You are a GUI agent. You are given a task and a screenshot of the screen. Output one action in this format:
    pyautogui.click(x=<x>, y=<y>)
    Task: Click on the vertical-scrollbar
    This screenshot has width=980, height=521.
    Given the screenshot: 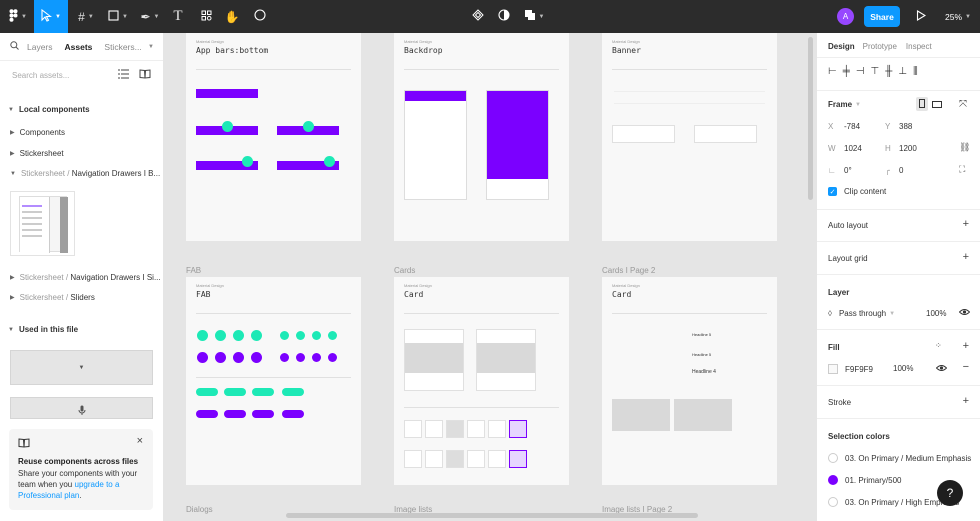 What is the action you would take?
    pyautogui.click(x=810, y=118)
    